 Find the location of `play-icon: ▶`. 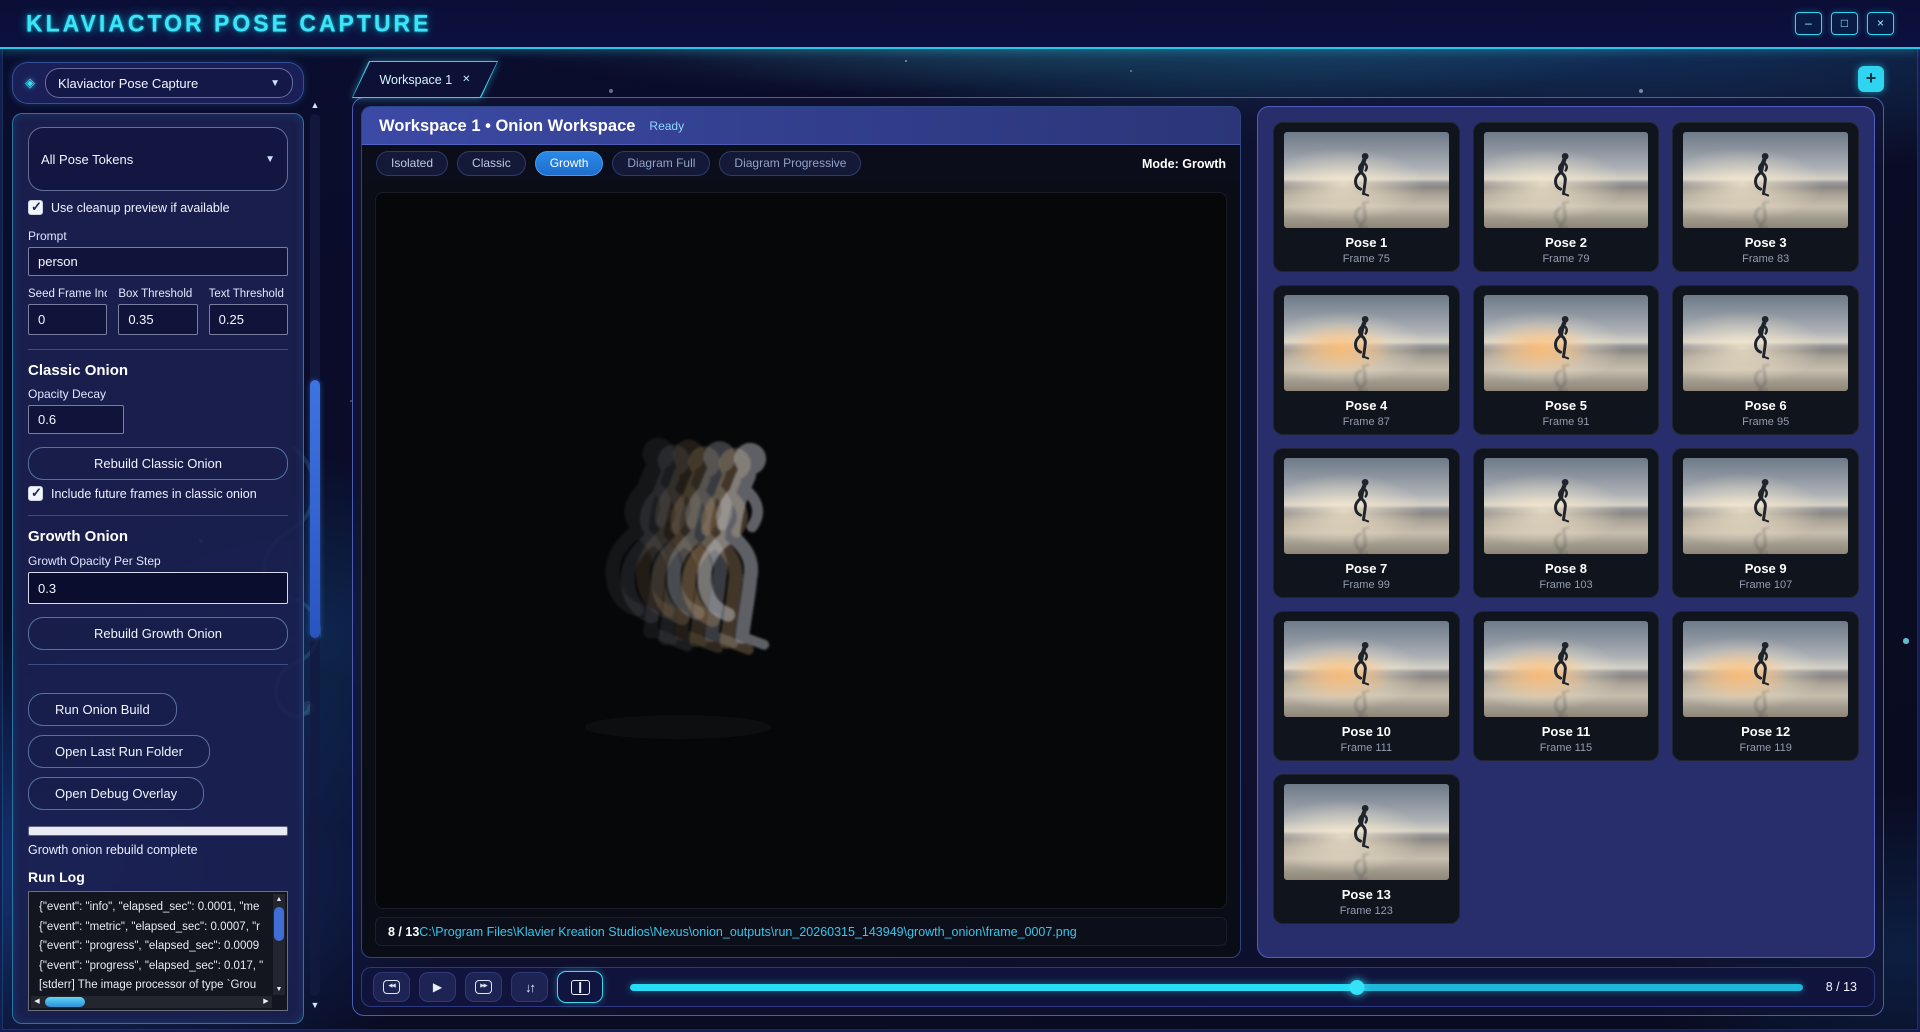

play-icon: ▶ is located at coordinates (437, 987).